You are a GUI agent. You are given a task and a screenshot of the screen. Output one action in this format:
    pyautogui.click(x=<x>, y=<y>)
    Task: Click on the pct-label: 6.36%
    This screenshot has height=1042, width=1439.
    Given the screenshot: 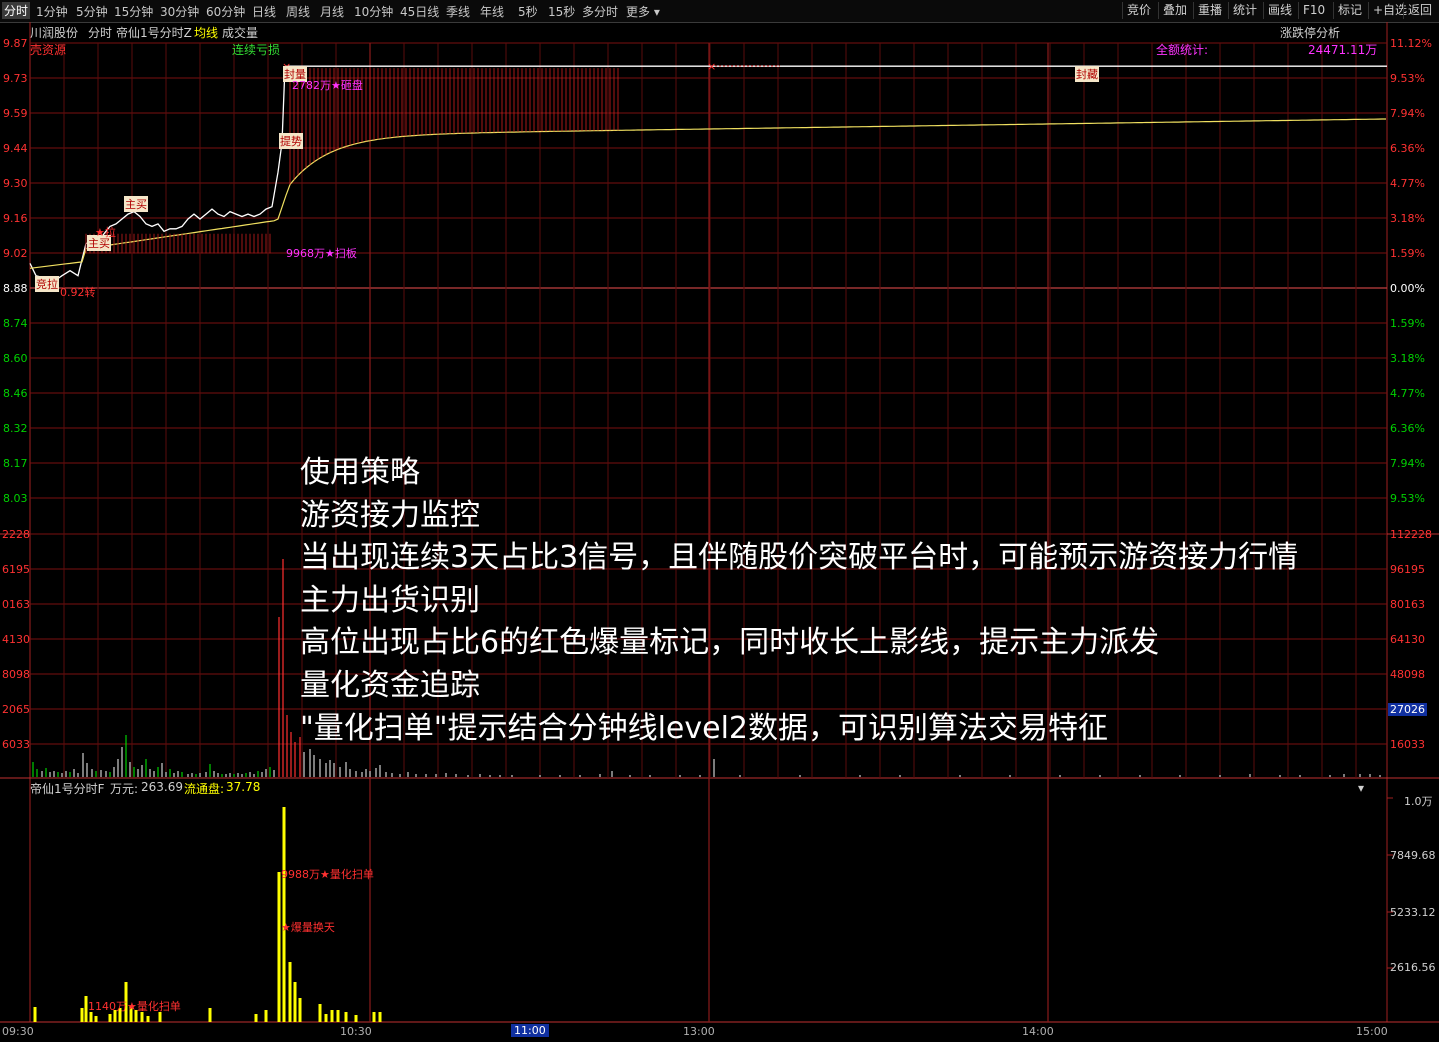 What is the action you would take?
    pyautogui.click(x=1407, y=428)
    